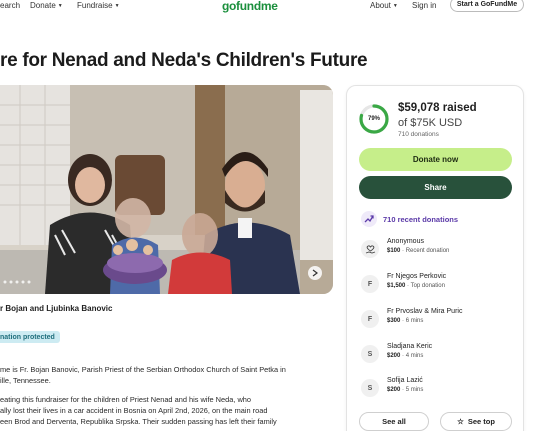  What do you see at coordinates (441, 389) in the screenshot?
I see `donor-item: S Sofija Lazić $200 · 5 mins` at bounding box center [441, 389].